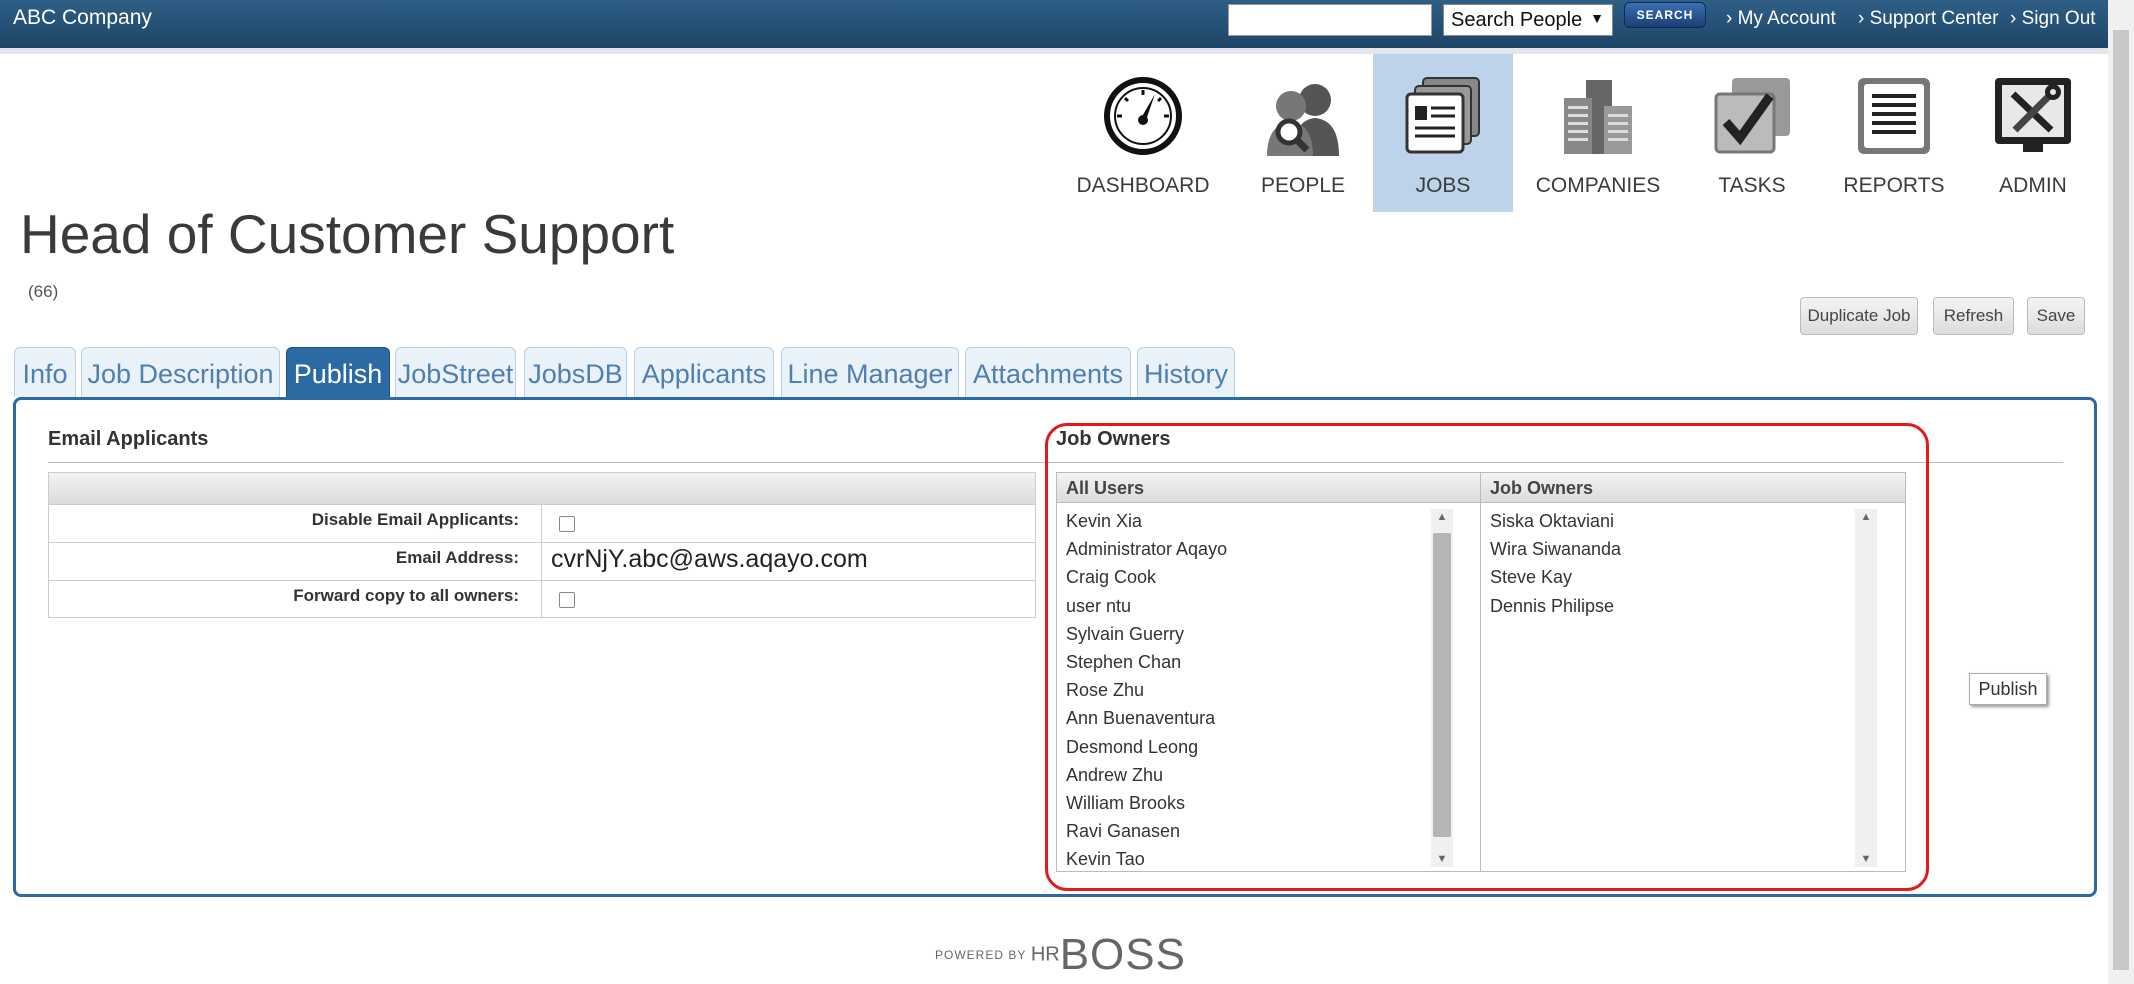 The width and height of the screenshot is (2134, 984). What do you see at coordinates (1670, 606) in the screenshot?
I see `list-item: Dennis Philipse` at bounding box center [1670, 606].